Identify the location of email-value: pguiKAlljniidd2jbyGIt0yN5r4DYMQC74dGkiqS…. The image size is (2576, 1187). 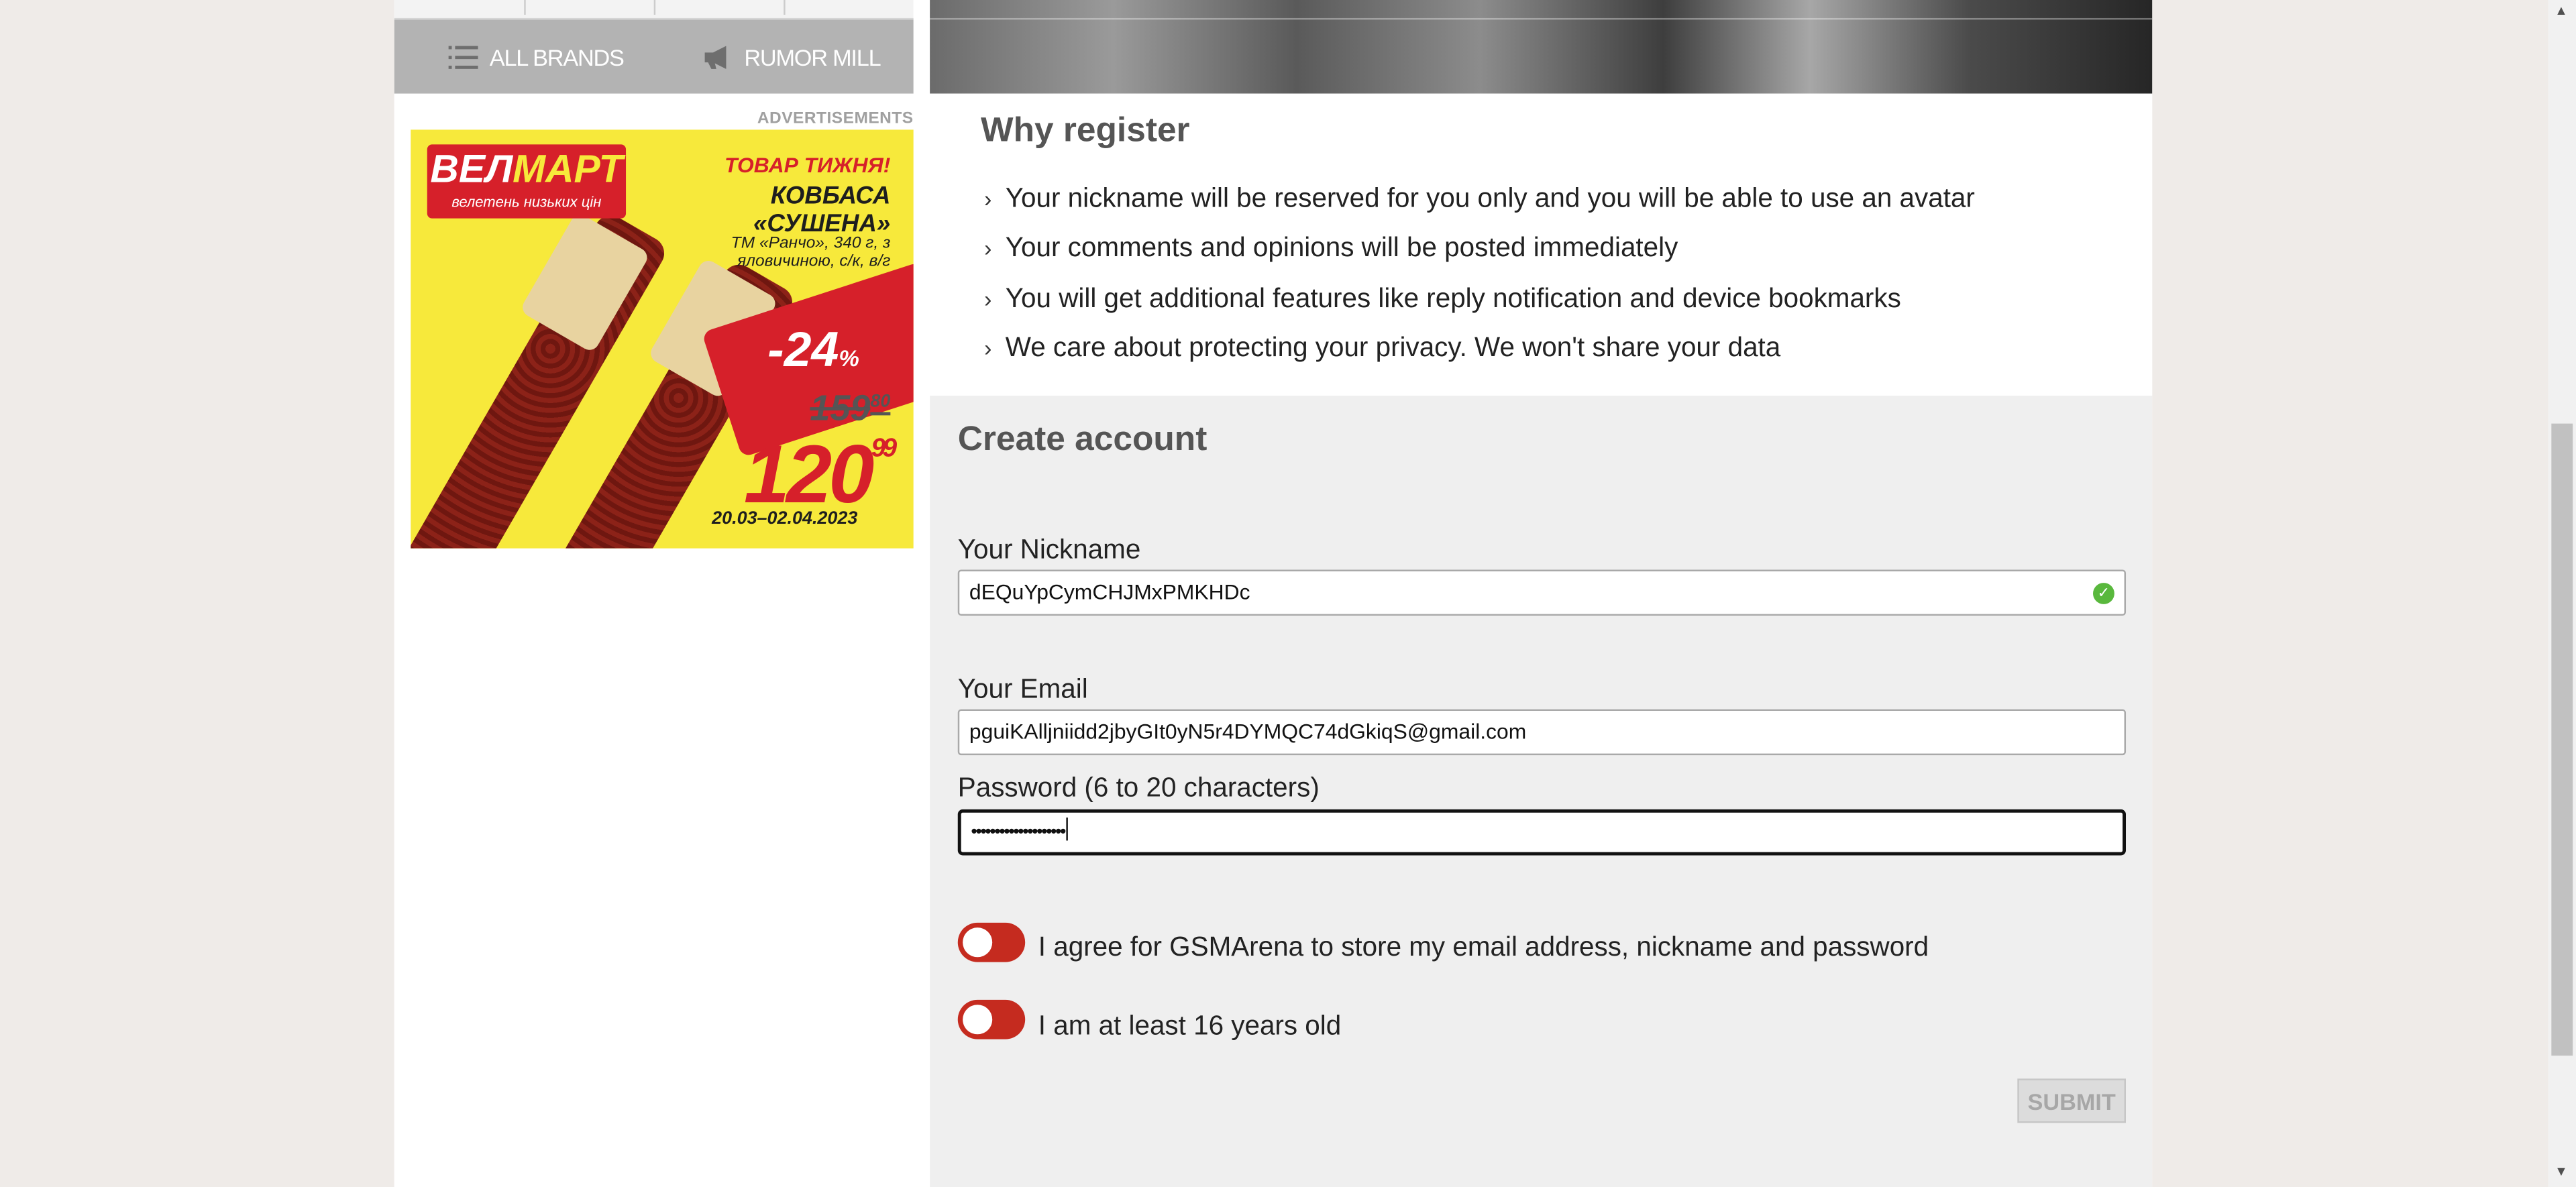
(1248, 731).